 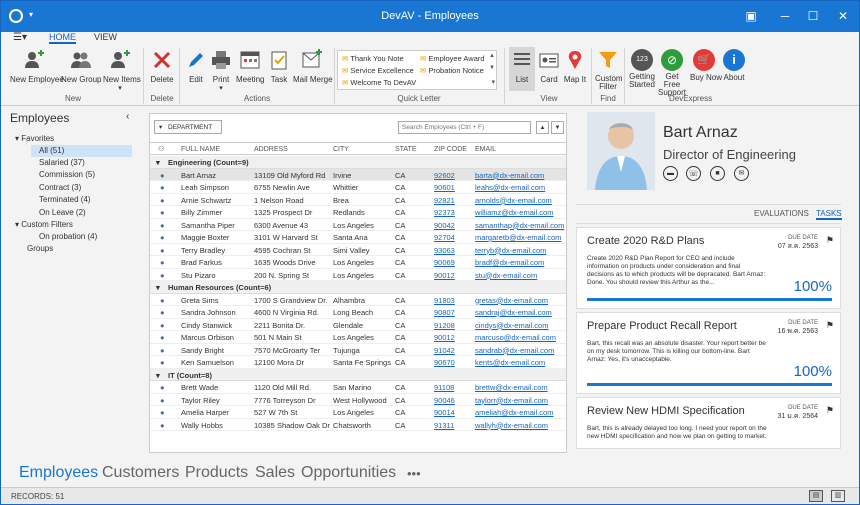 I want to click on get-free-support-button: ⊘ Get Free Support, so click(x=672, y=73).